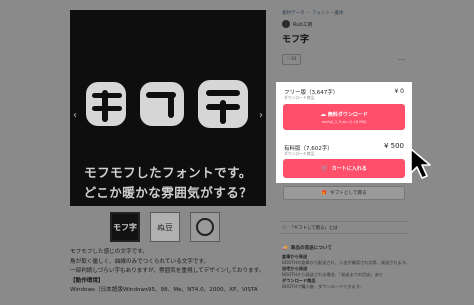 The height and width of the screenshot is (305, 474). Describe the element at coordinates (167, 104) in the screenshot. I see `mofuji-logo` at that location.